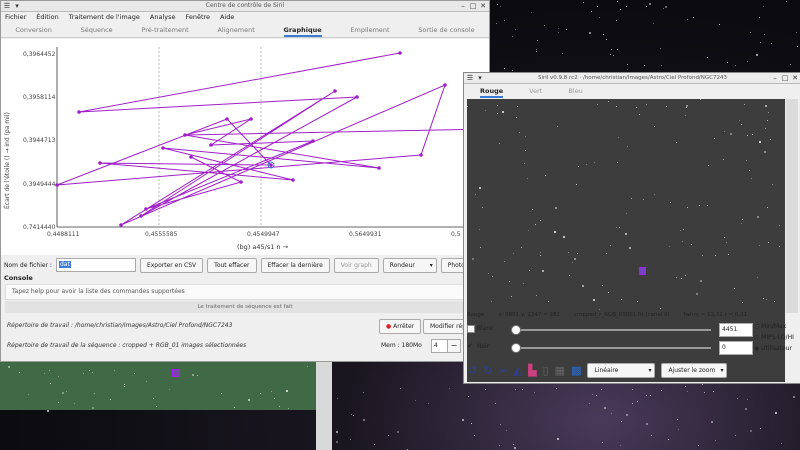  Describe the element at coordinates (611, 330) in the screenshot. I see `high-slider-track` at that location.